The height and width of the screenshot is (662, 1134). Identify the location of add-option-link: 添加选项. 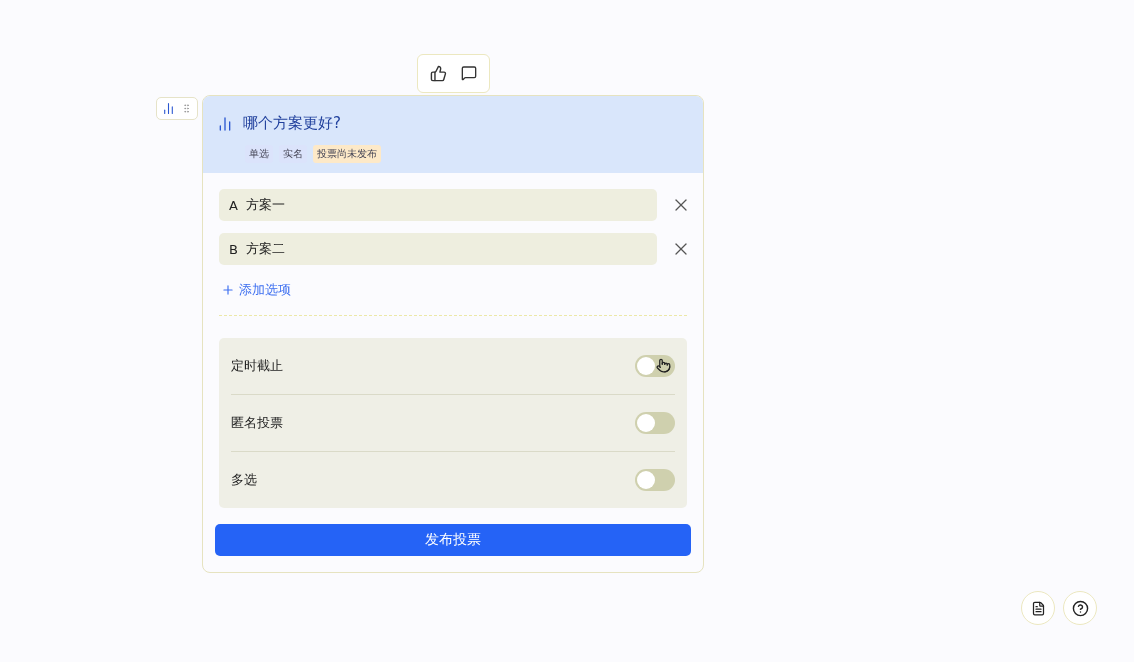
(256, 290).